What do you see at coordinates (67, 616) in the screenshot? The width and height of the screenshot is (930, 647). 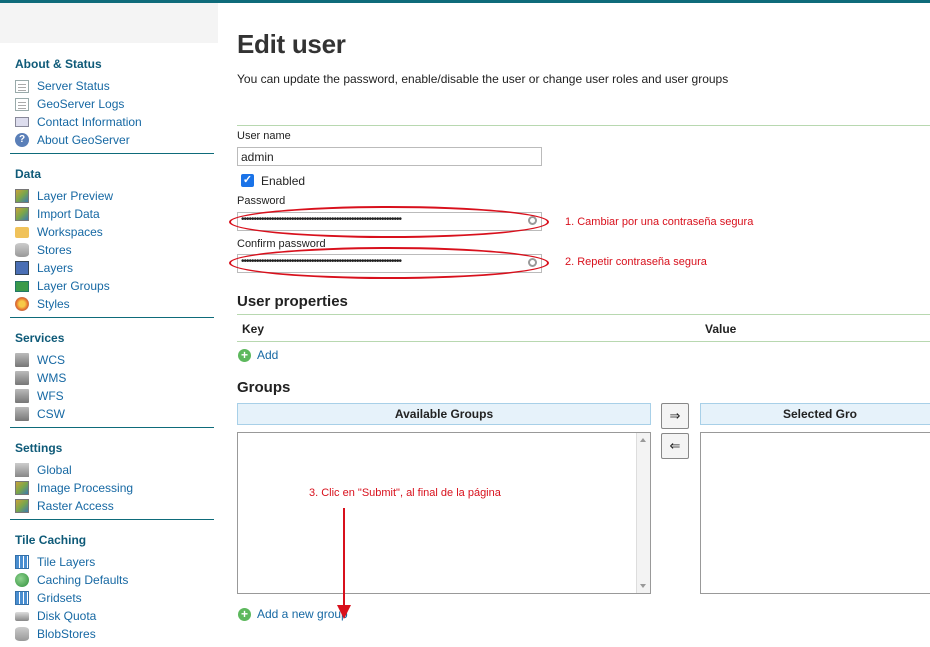 I see `sidebar-item-label: Disk Quota` at bounding box center [67, 616].